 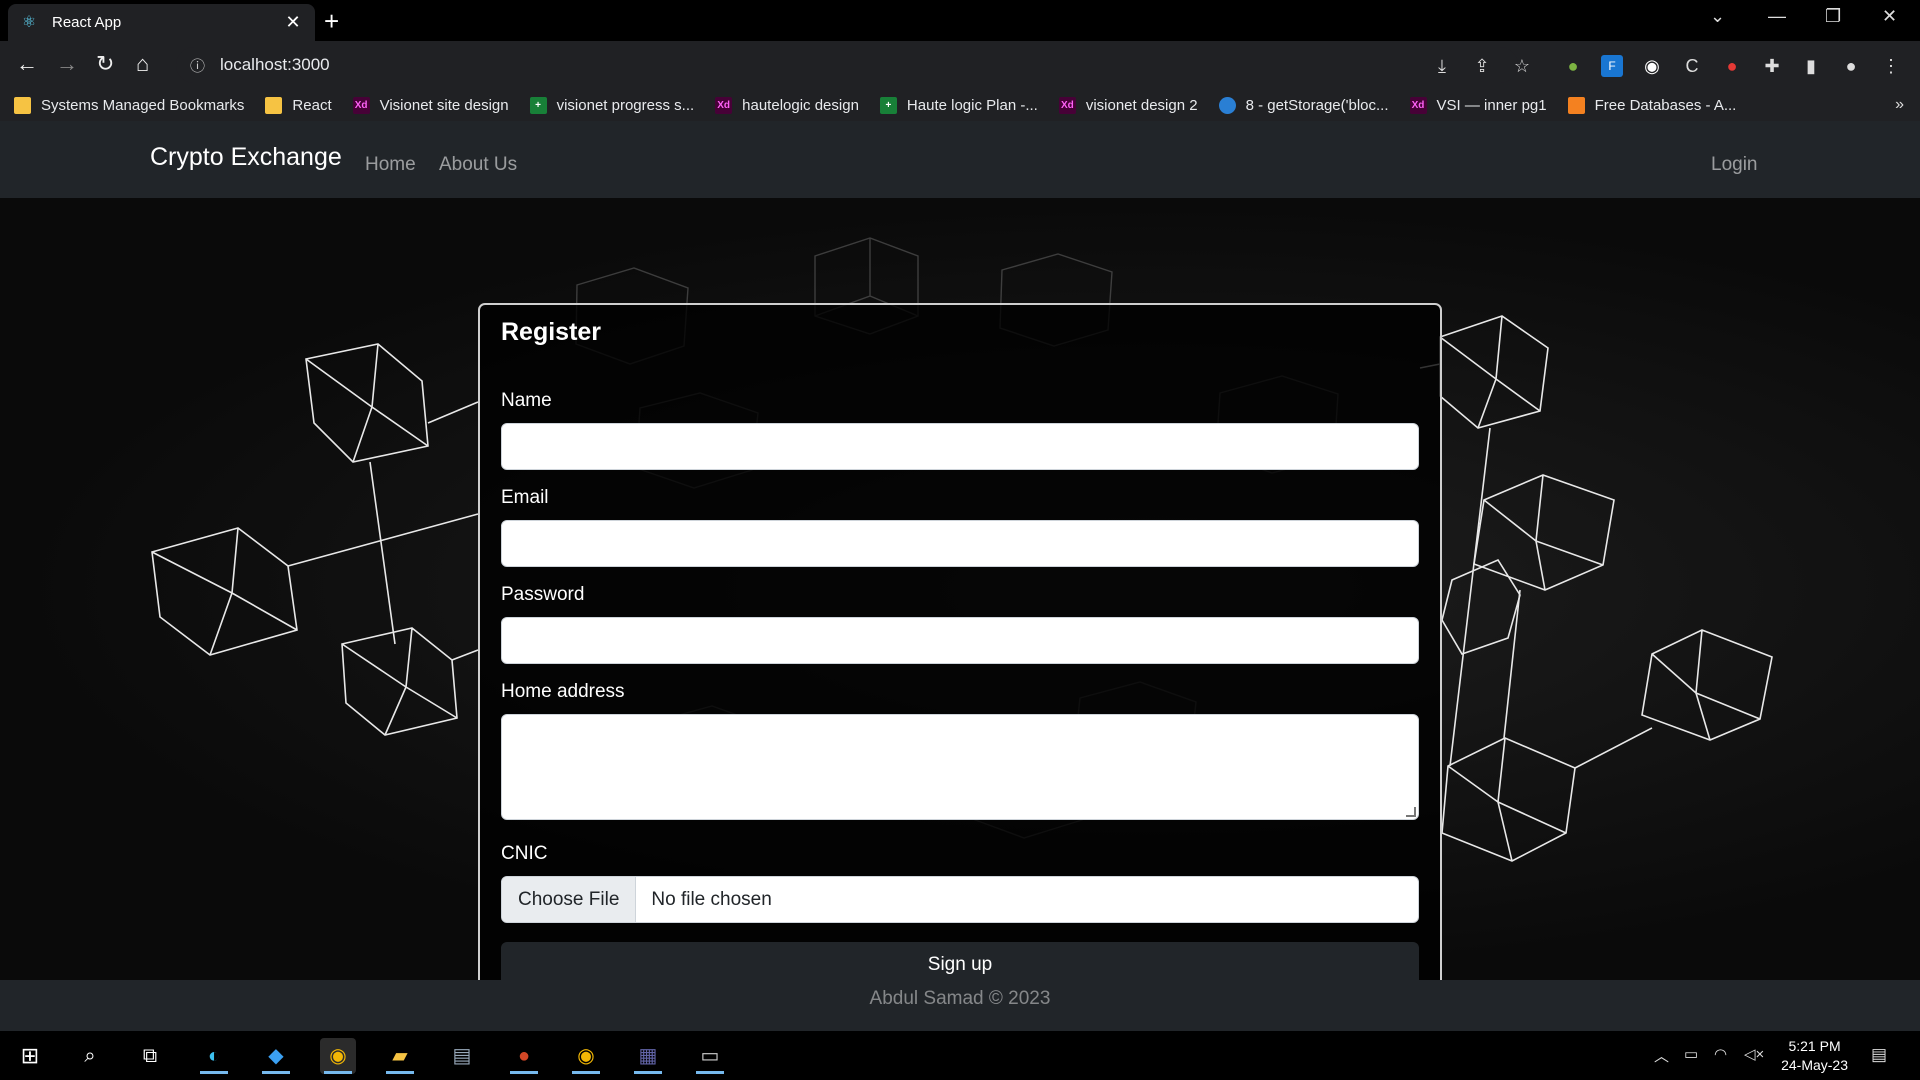 I want to click on bookmark-item: Xd VSI — inner pg1, so click(x=1478, y=105).